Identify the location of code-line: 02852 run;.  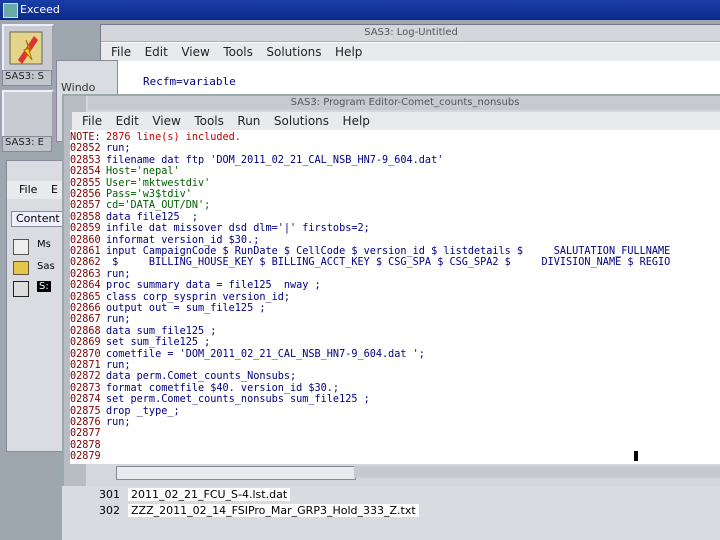
(100, 148).